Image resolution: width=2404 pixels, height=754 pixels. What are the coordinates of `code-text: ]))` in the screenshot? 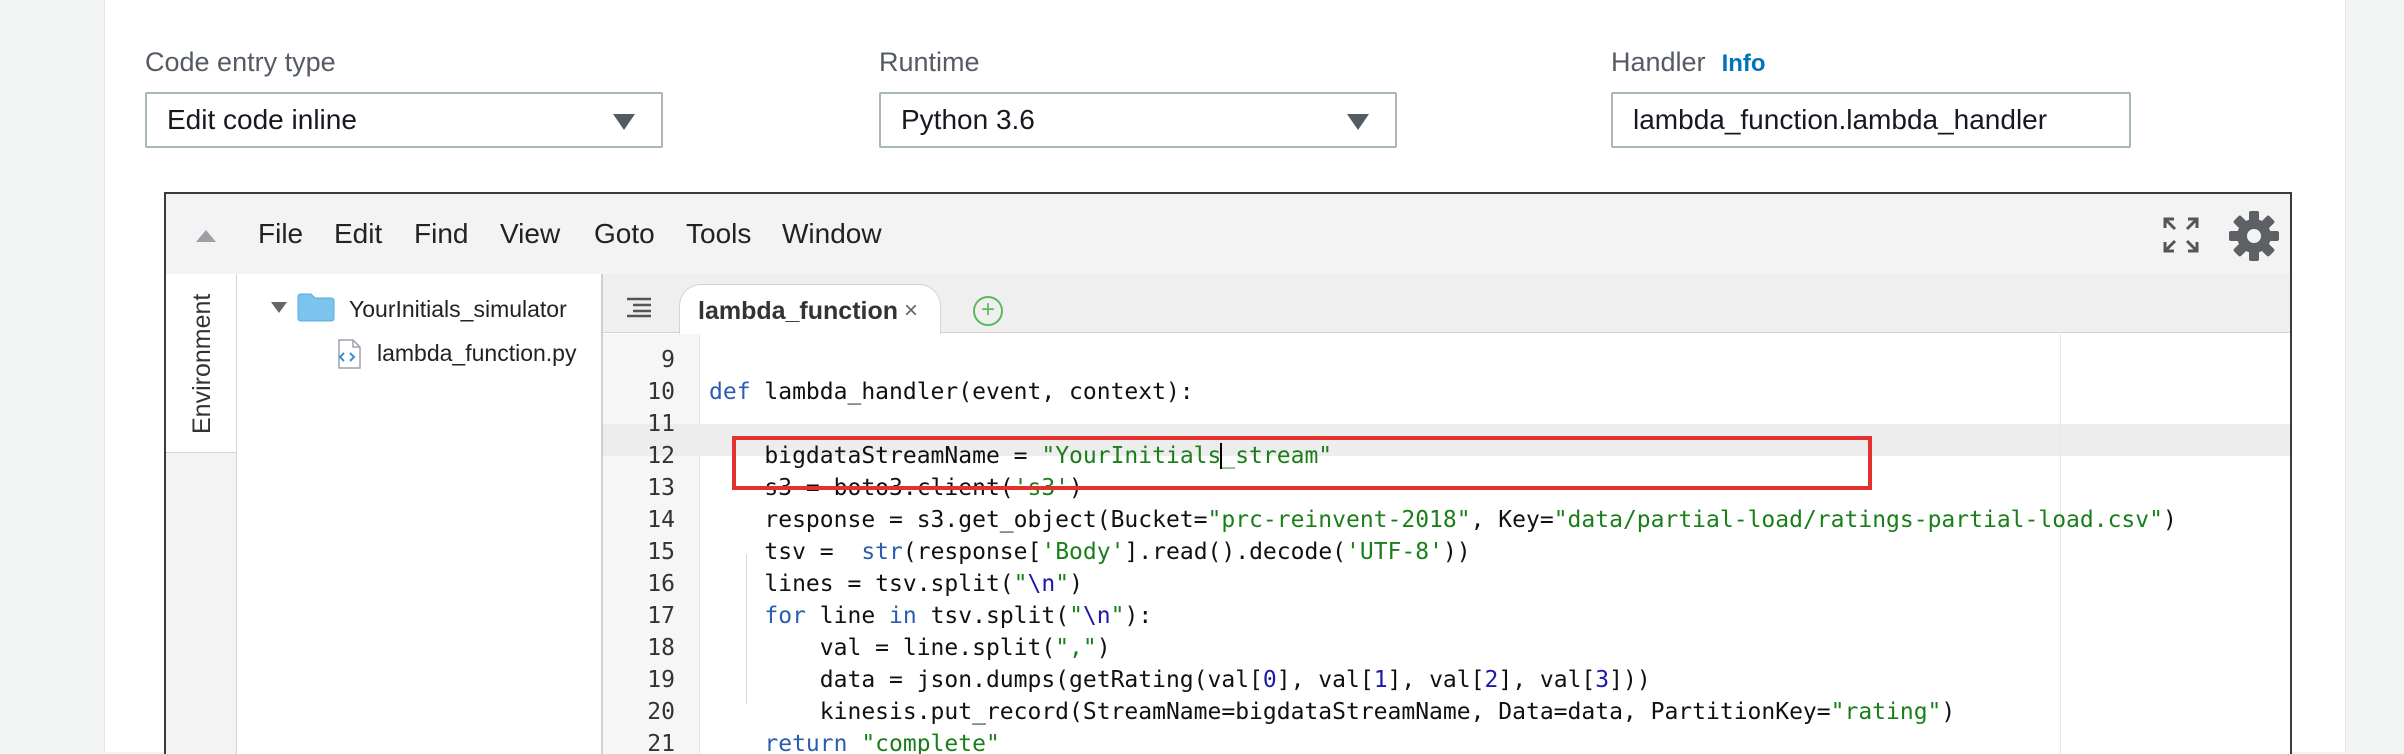 It's located at (1630, 680).